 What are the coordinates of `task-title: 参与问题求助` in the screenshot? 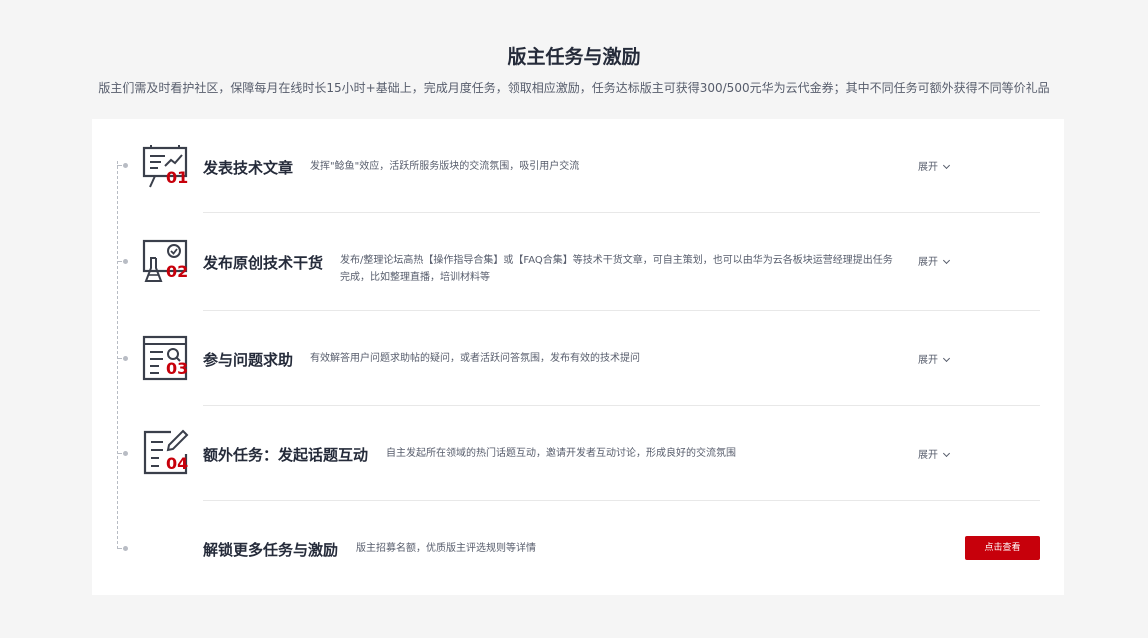 It's located at (248, 360).